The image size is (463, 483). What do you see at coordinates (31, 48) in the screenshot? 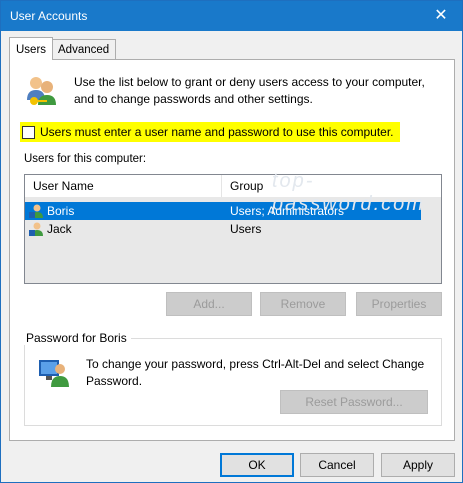
I see `tab-users: Users` at bounding box center [31, 48].